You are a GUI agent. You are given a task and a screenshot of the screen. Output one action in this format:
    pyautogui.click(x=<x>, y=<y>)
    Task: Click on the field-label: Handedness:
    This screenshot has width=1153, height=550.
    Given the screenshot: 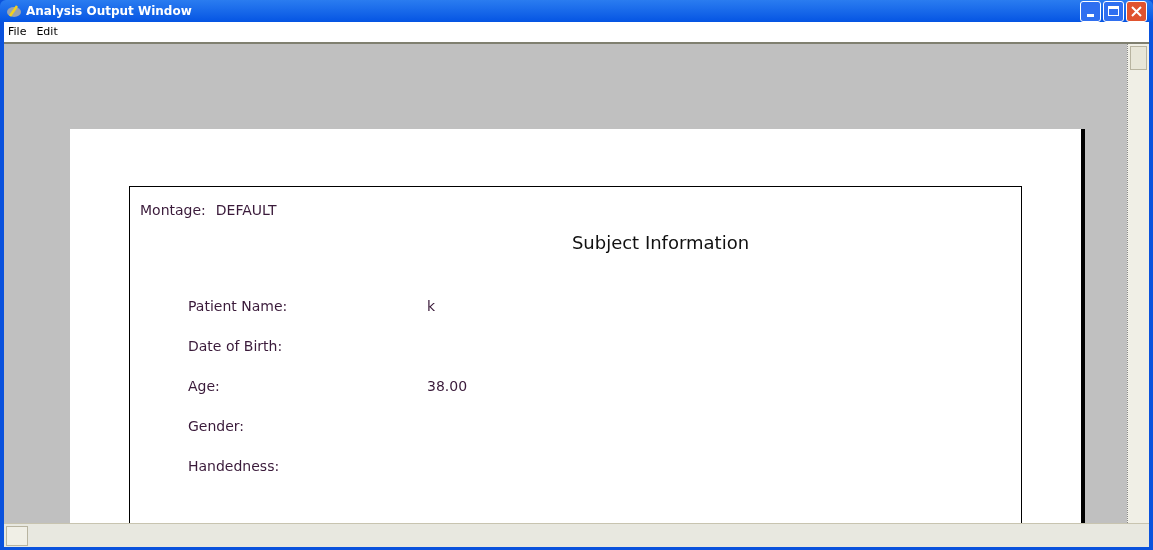 What is the action you would take?
    pyautogui.click(x=234, y=466)
    